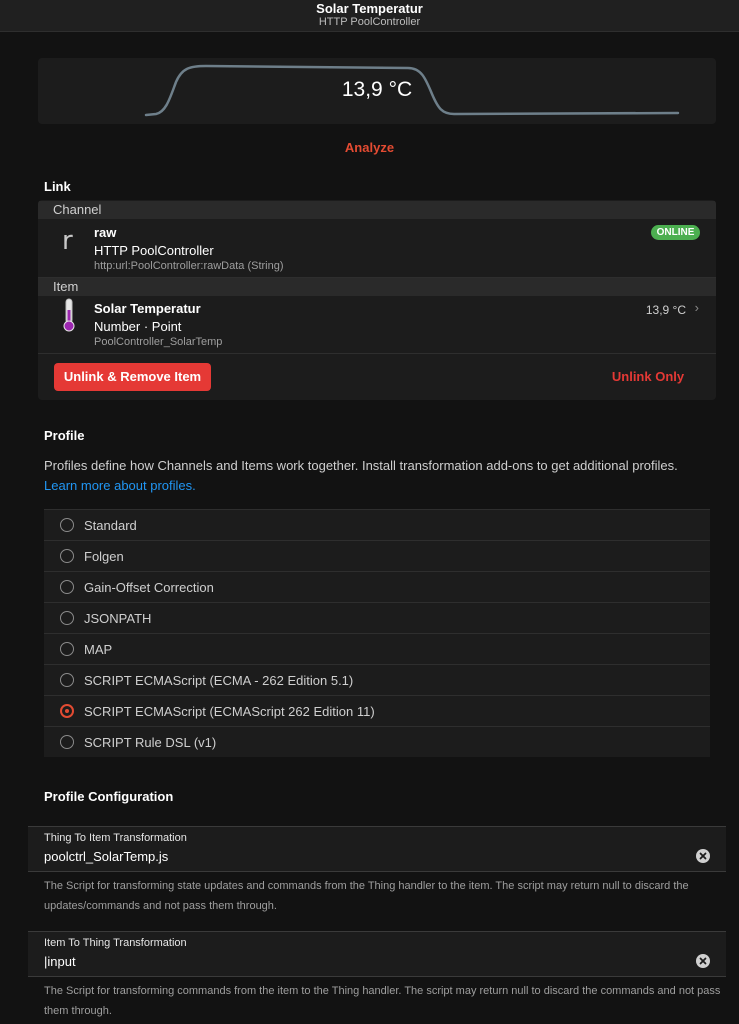 The height and width of the screenshot is (1024, 739). I want to click on thermometer-icon, so click(69, 315).